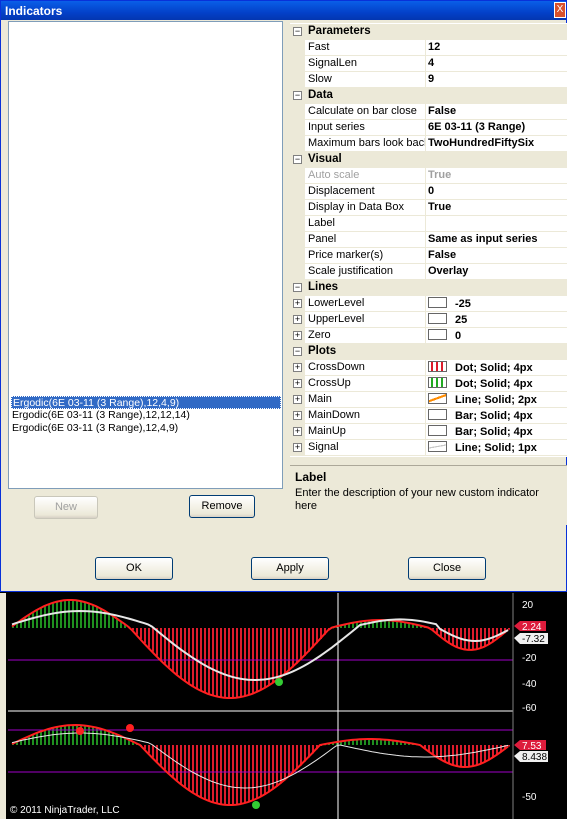  What do you see at coordinates (428, 160) in the screenshot?
I see `category-visual: − Visual` at bounding box center [428, 160].